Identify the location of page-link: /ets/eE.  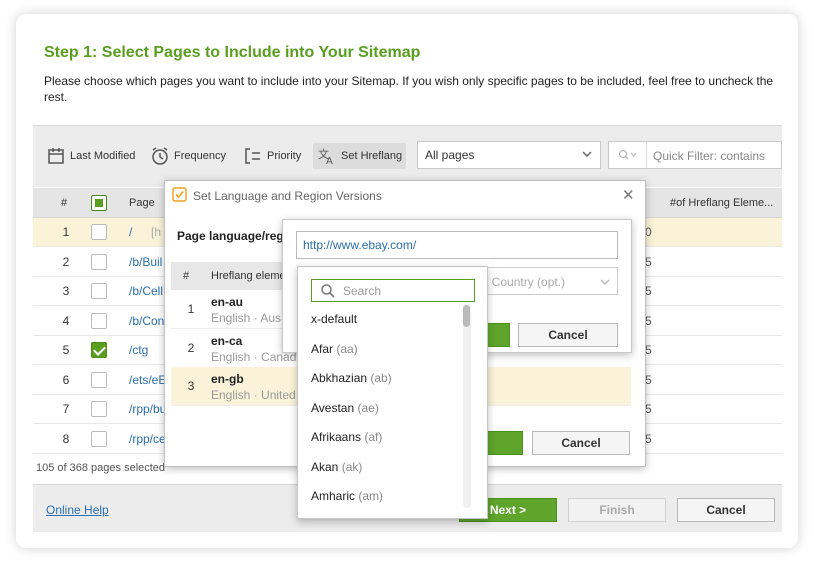
(147, 380).